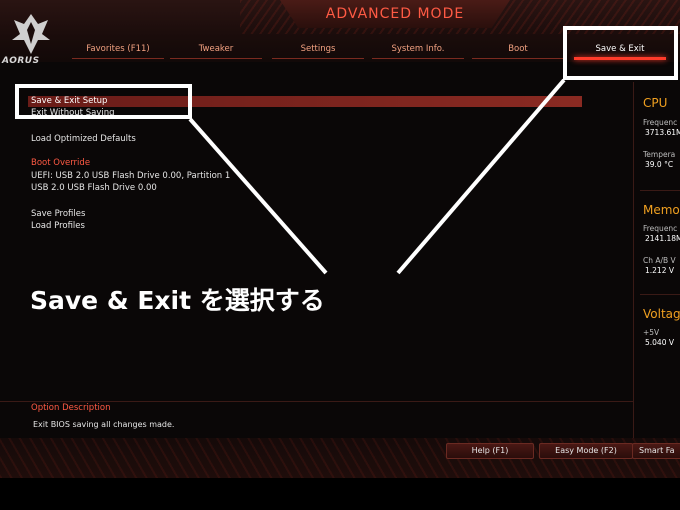 The width and height of the screenshot is (680, 510). I want to click on pointer-line-left, so click(258, 196).